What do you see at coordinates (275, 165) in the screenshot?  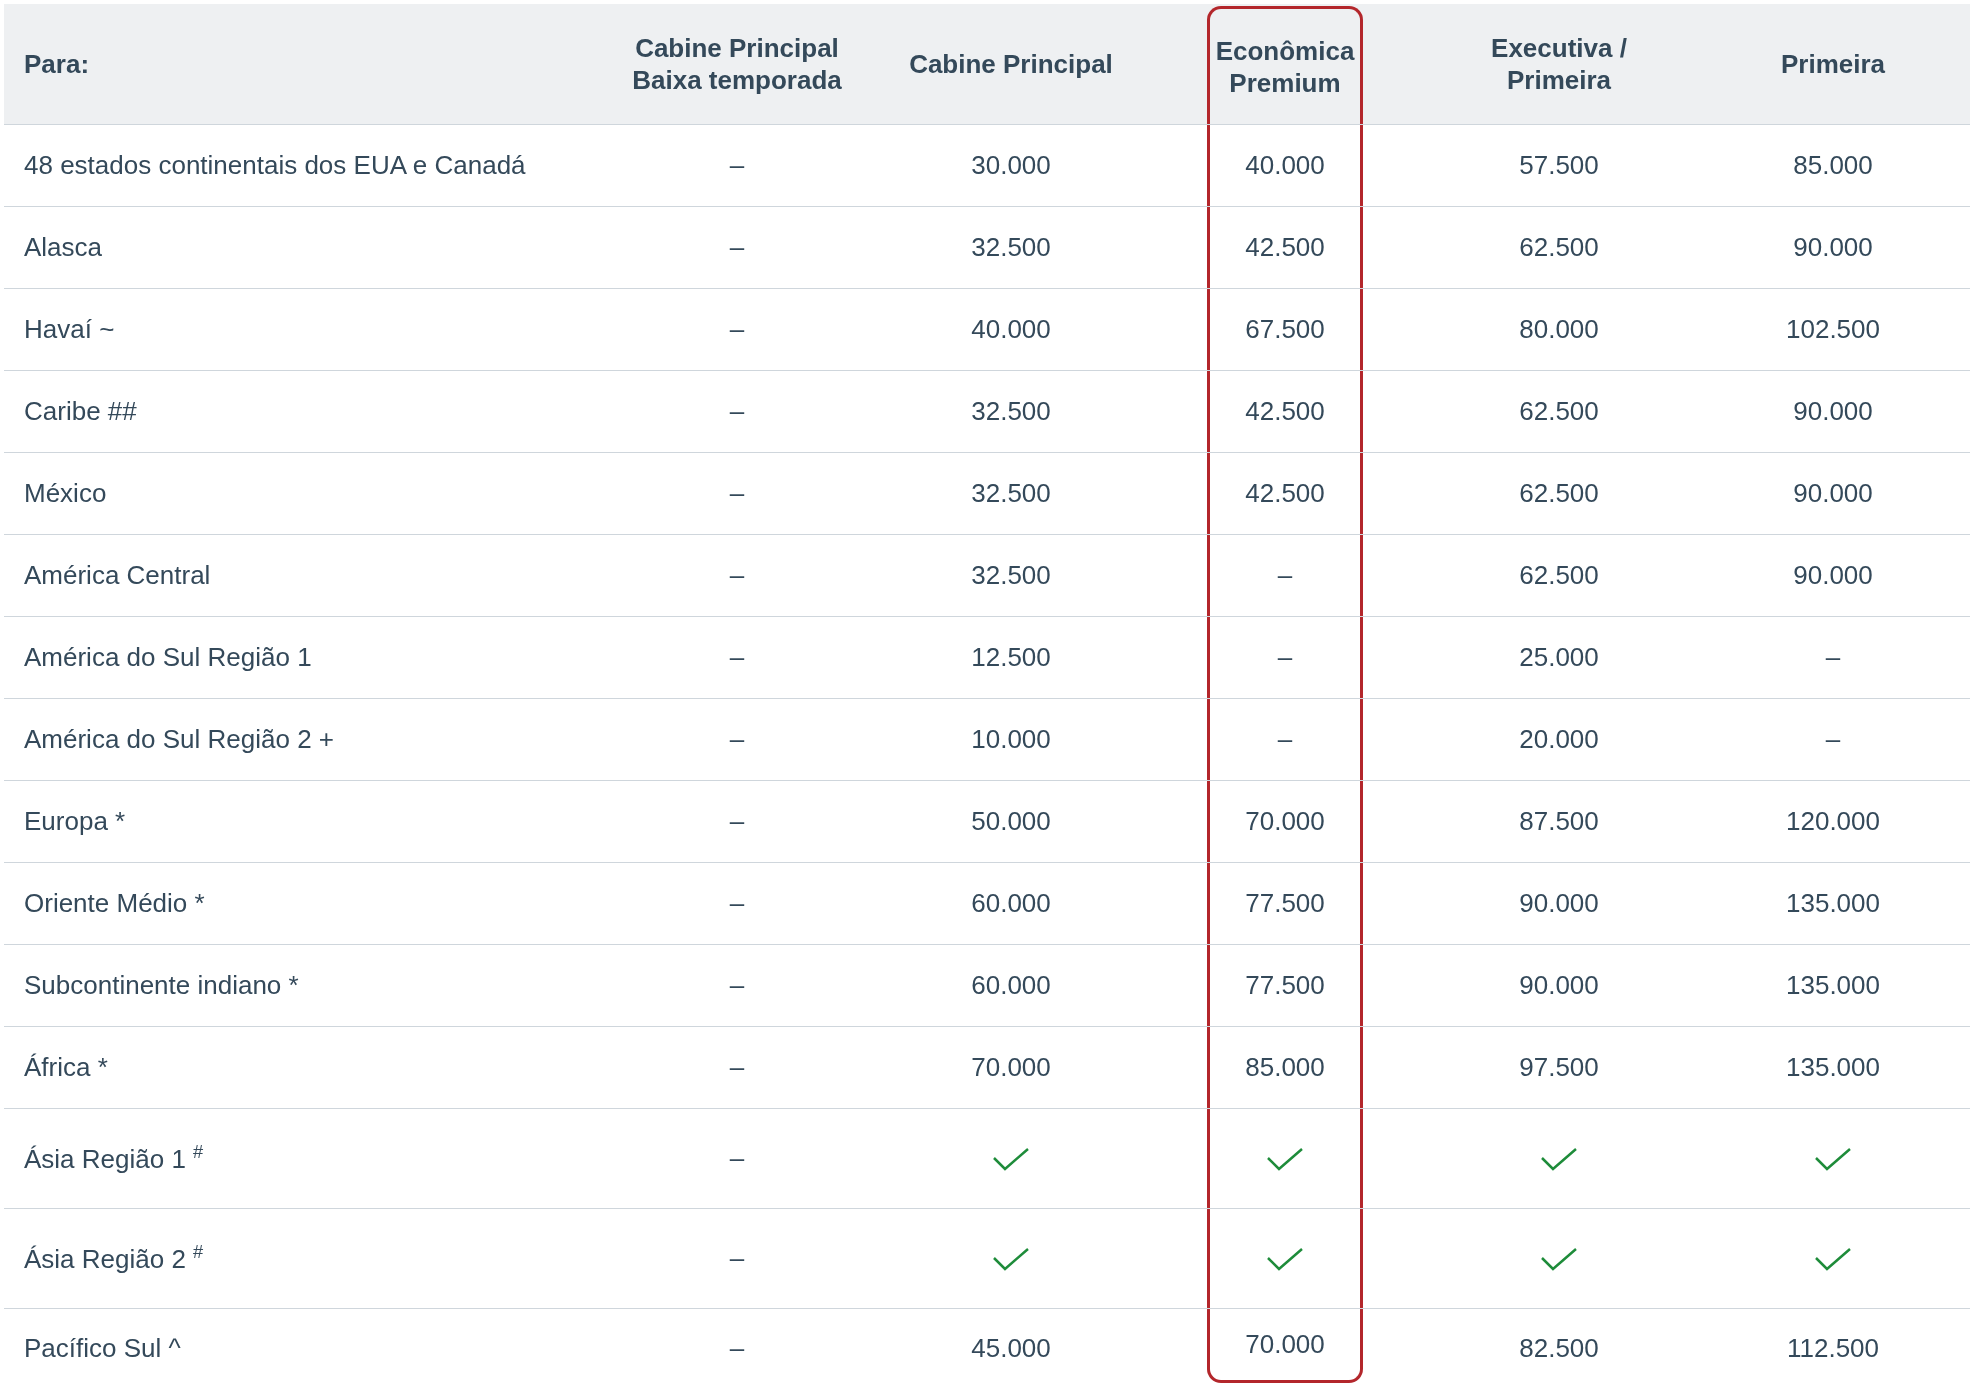 I see `destination-label: 48 estados continentais dos EUA e Canadá` at bounding box center [275, 165].